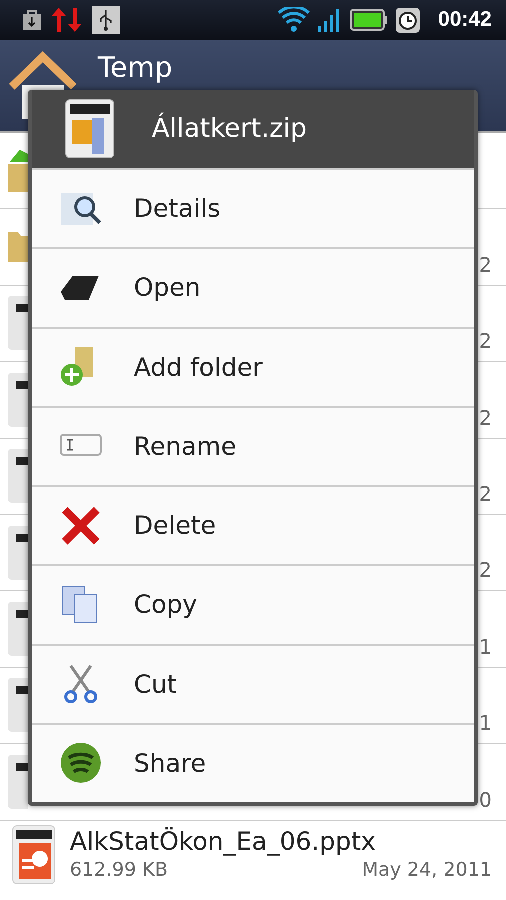  Describe the element at coordinates (427, 869) in the screenshot. I see `file-date: May 24, 2011` at that location.